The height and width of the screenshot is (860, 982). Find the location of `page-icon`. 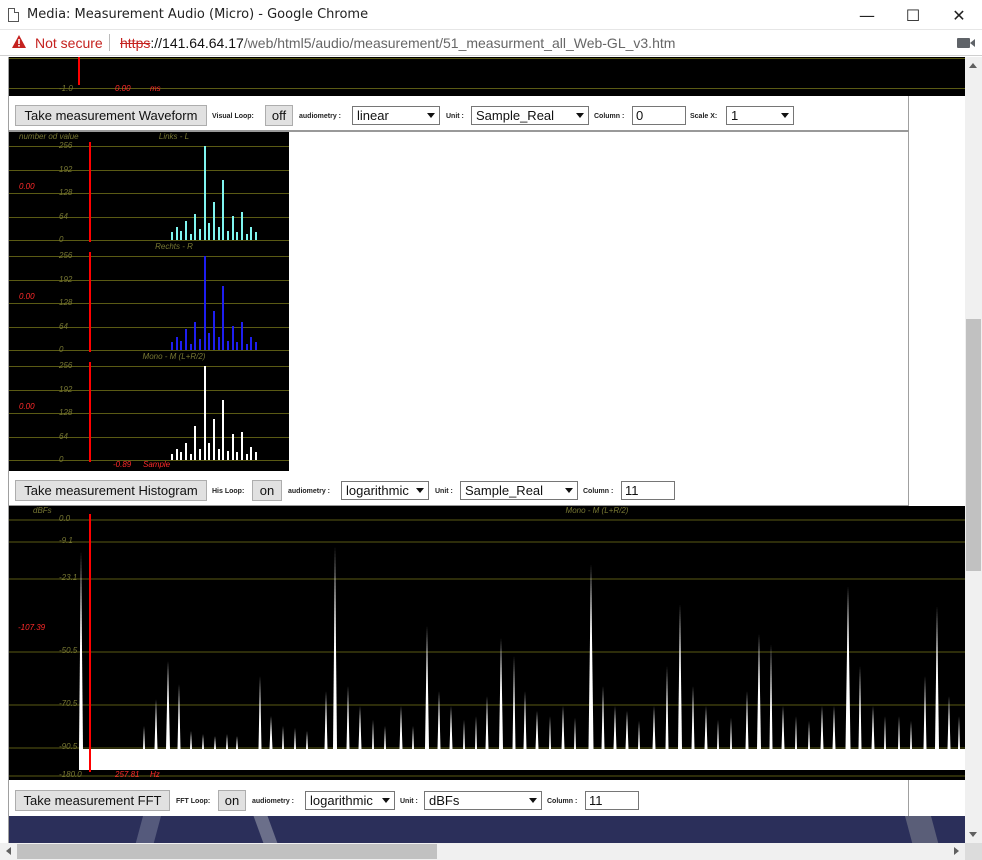

page-icon is located at coordinates (13, 15).